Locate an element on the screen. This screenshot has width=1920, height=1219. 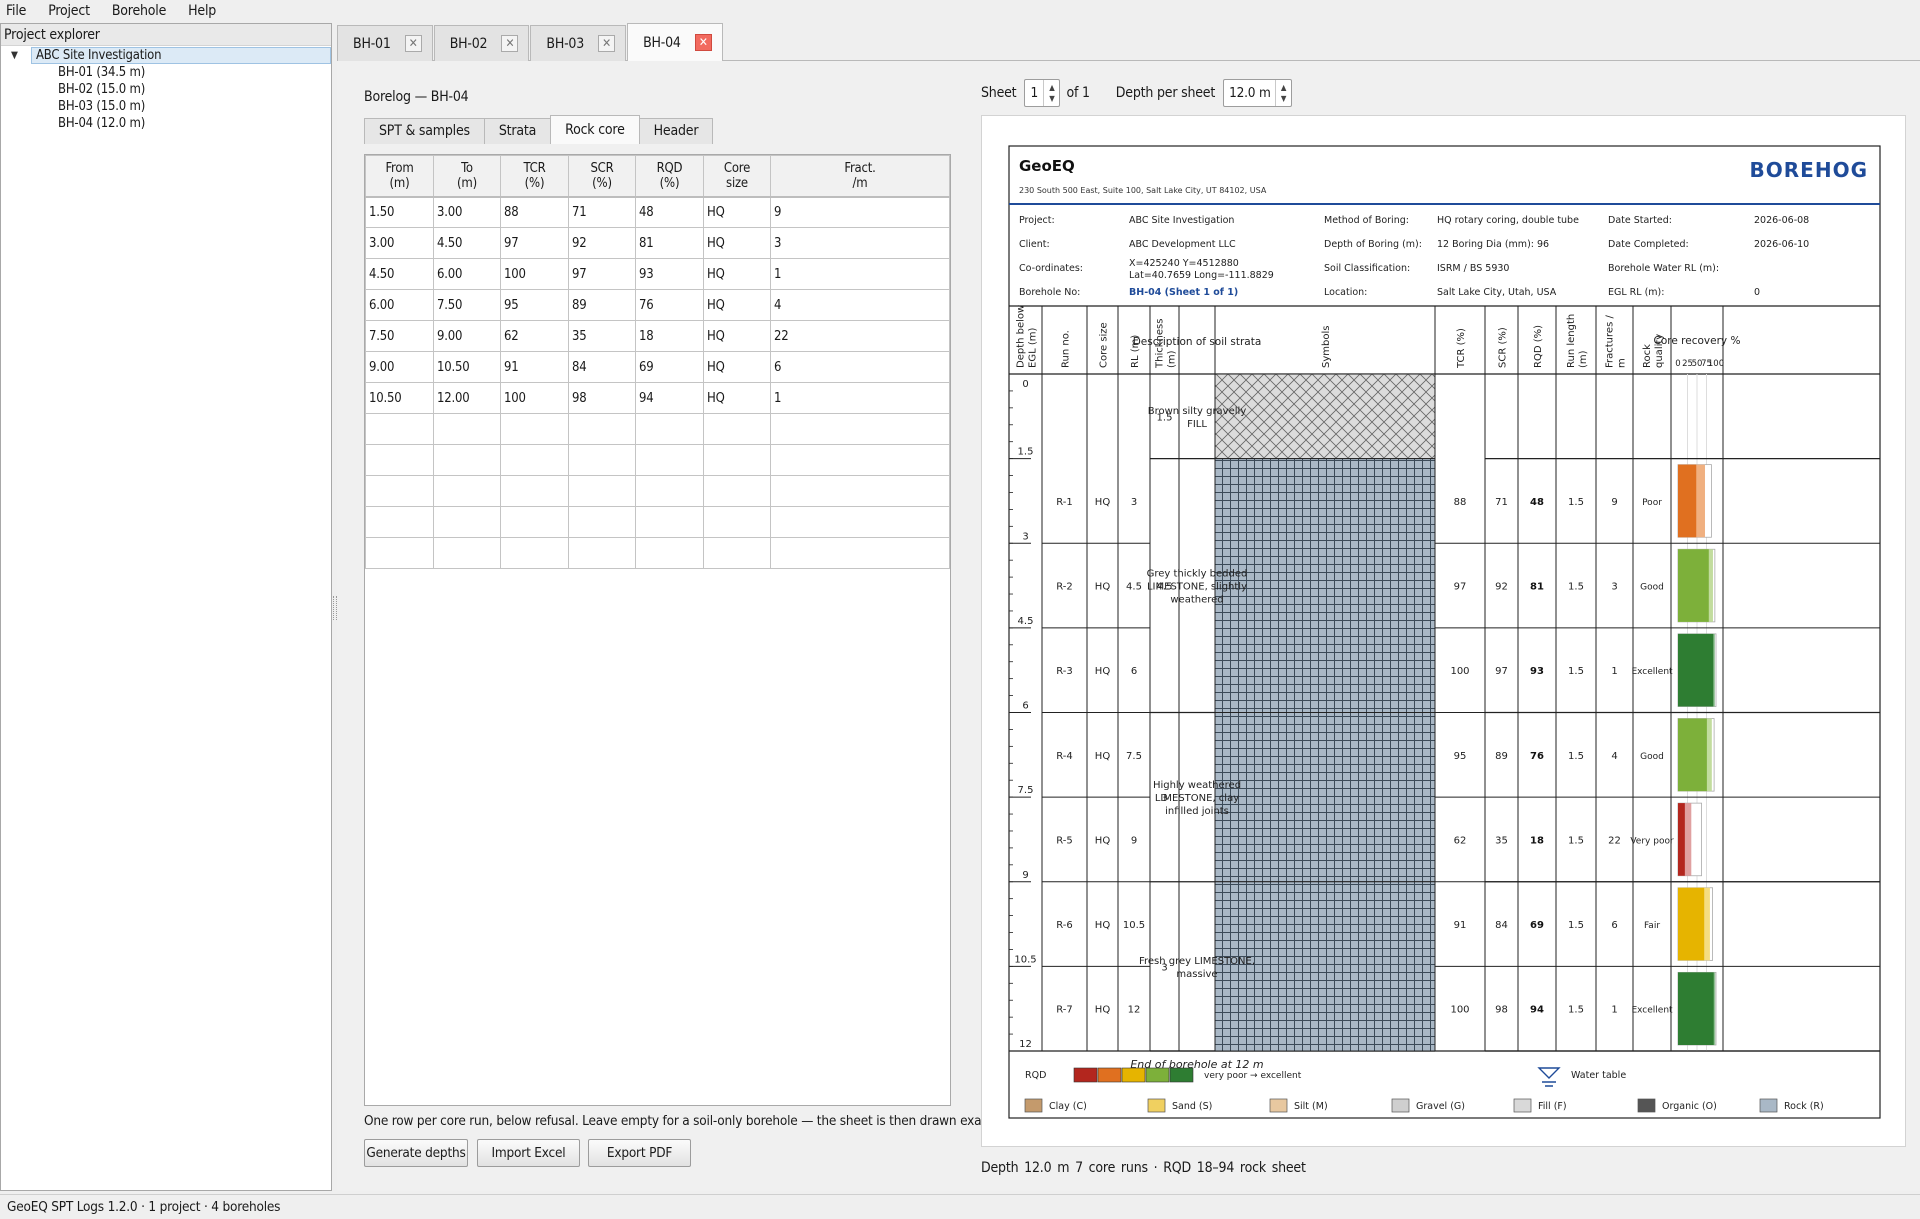
table-cell: 9 is located at coordinates (860, 212).